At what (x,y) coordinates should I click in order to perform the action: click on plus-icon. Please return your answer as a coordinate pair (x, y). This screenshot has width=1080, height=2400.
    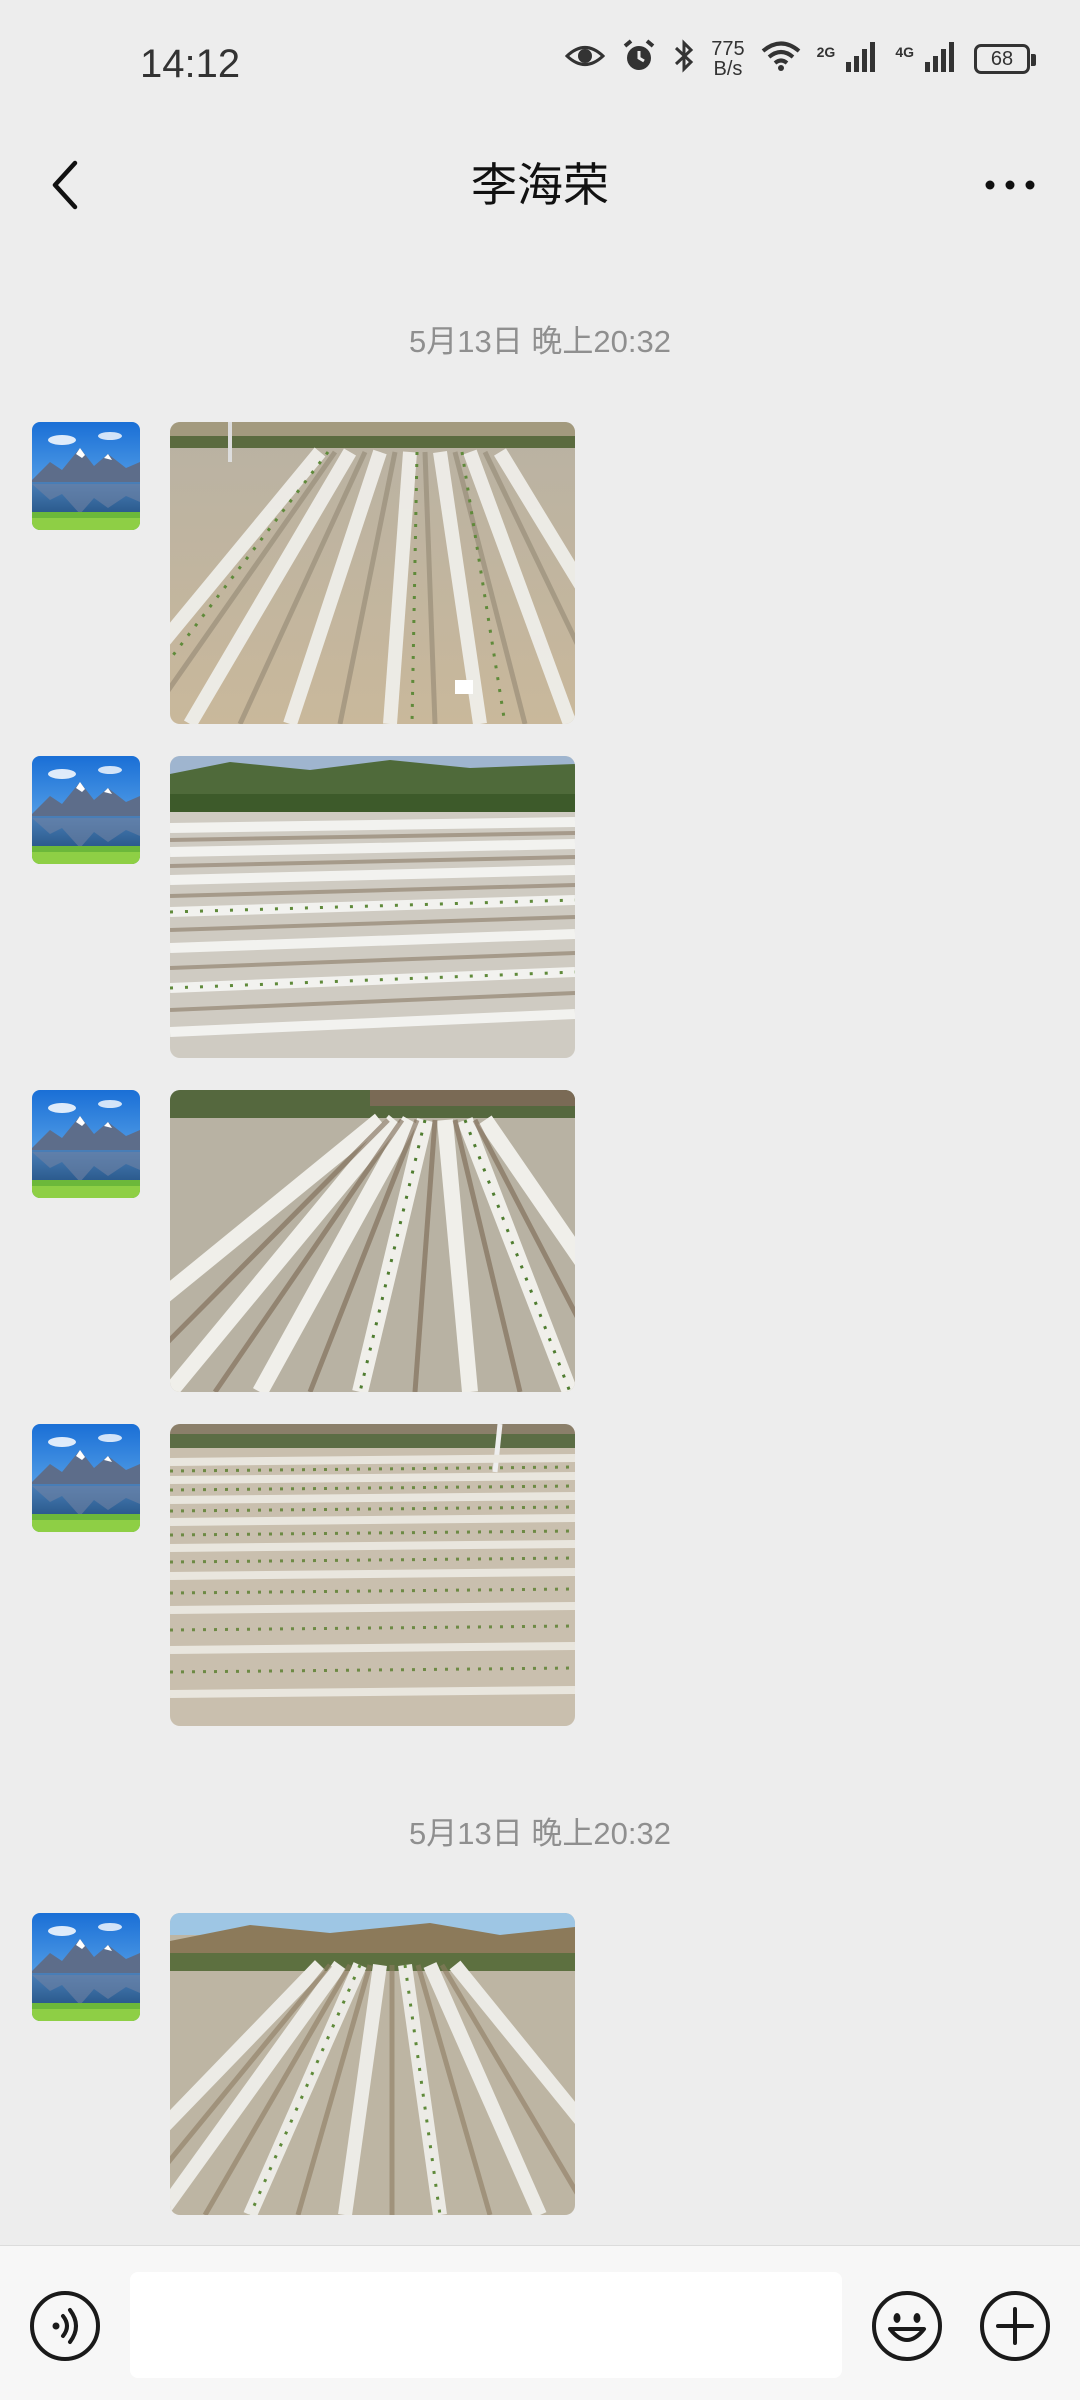
    Looking at the image, I should click on (1015, 2326).